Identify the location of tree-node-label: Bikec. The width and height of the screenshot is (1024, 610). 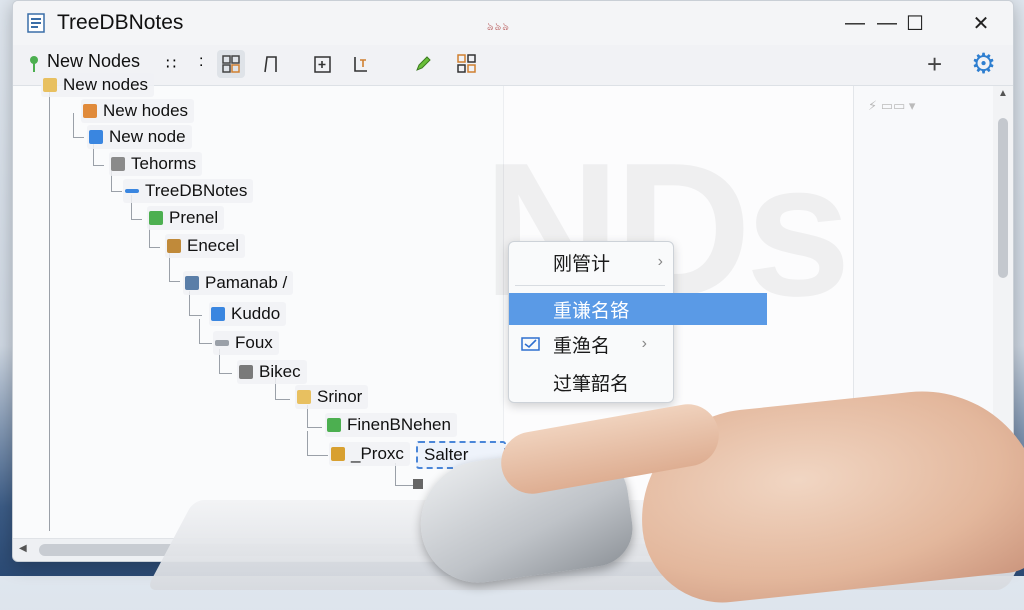
(280, 371).